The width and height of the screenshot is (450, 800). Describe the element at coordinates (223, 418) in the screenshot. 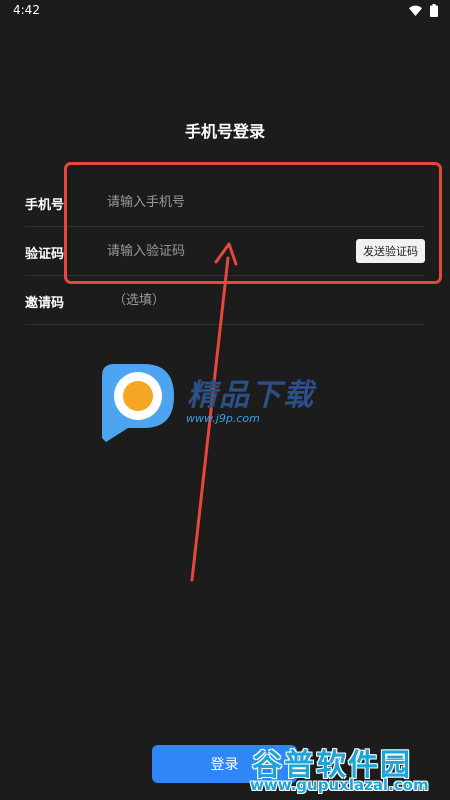

I see `logo-url: www.j9p.com` at that location.